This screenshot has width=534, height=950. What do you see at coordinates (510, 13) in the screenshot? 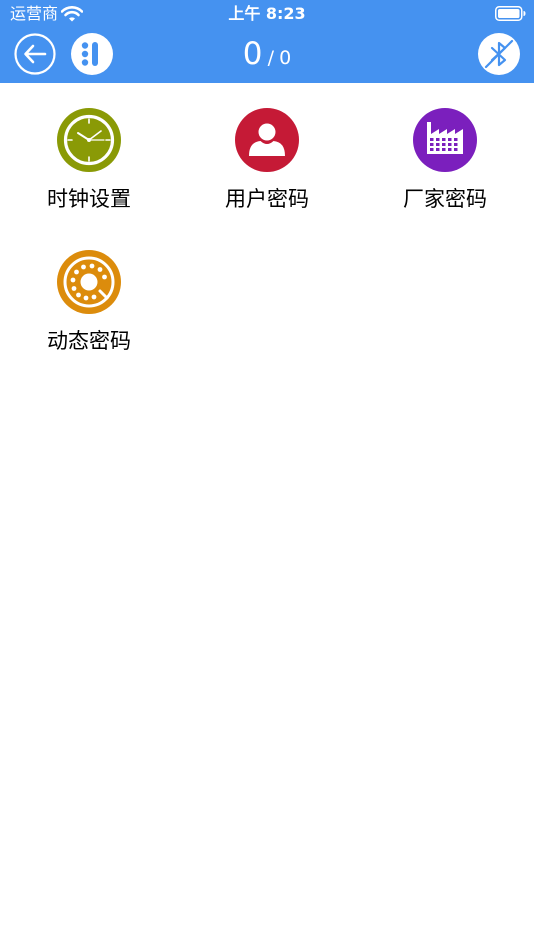
I see `battery-icon` at bounding box center [510, 13].